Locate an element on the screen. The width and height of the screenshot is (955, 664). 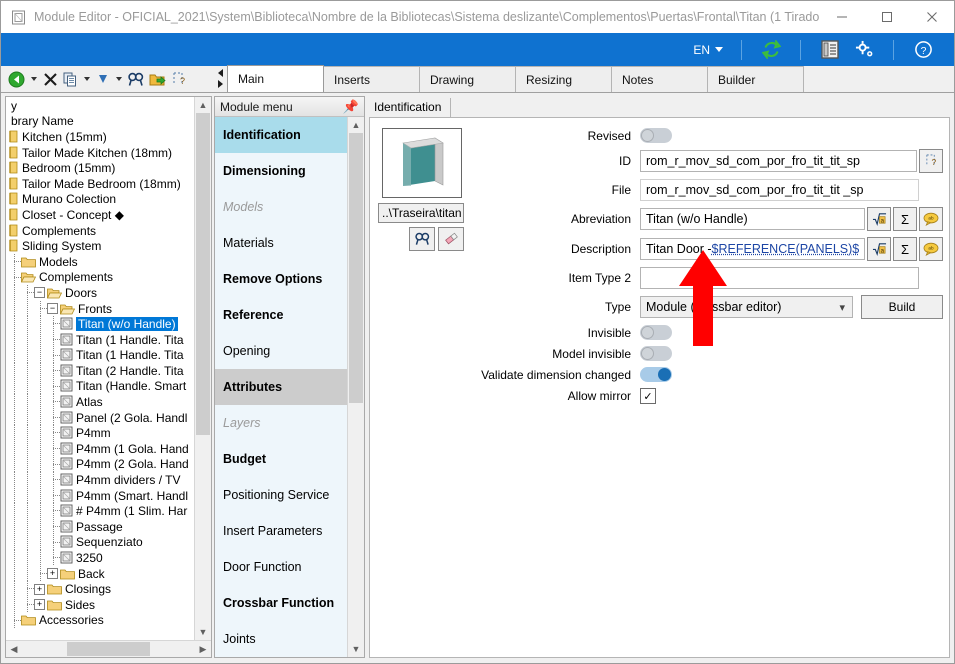
delete-icon is located at coordinates (50, 79).